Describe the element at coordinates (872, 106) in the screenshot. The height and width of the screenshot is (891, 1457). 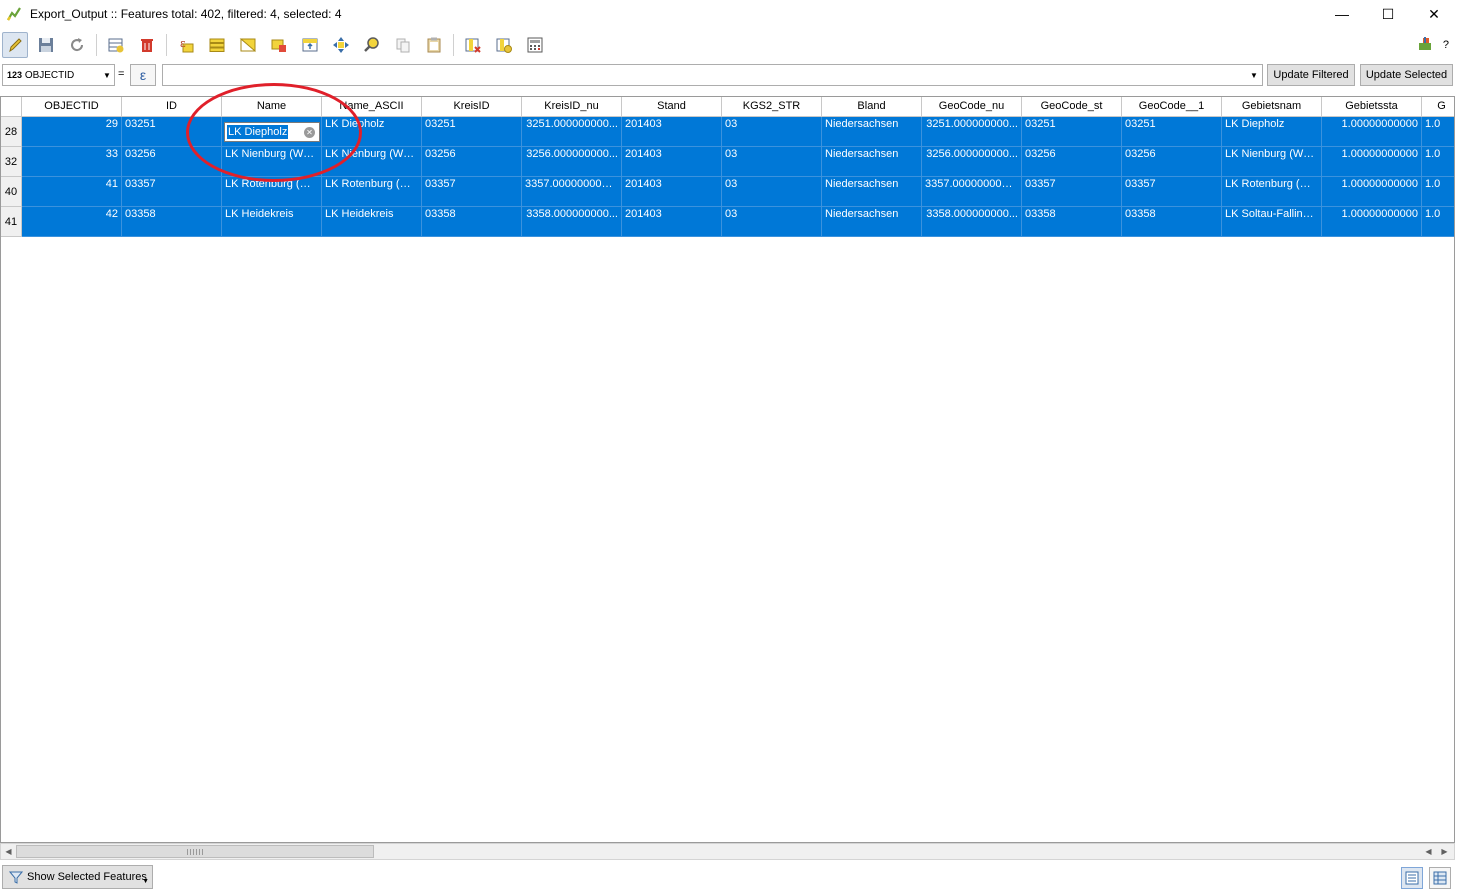
I see `column-header: Bland` at that location.